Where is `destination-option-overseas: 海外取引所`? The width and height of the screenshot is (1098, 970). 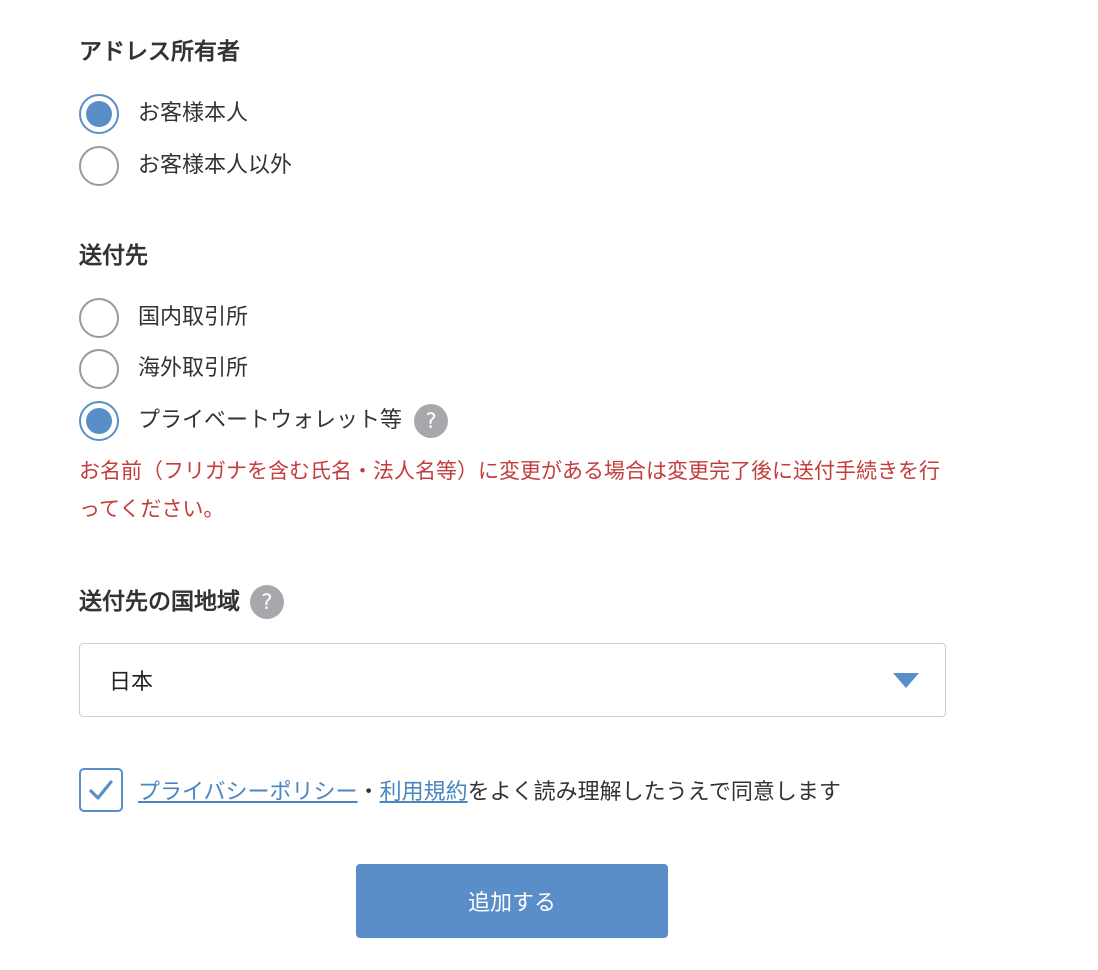 destination-option-overseas: 海外取引所 is located at coordinates (163, 369).